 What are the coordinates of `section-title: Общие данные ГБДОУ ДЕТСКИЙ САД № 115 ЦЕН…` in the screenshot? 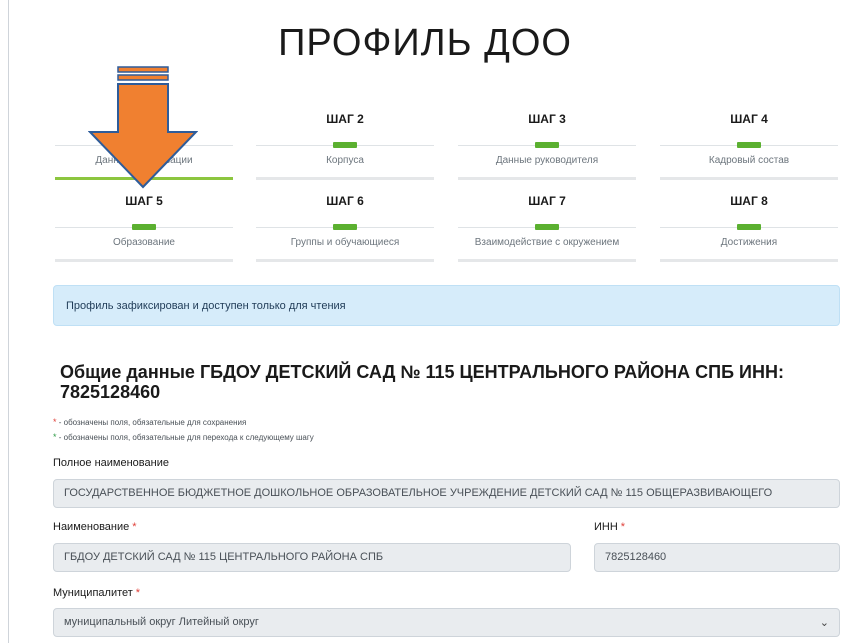 It's located at (422, 382).